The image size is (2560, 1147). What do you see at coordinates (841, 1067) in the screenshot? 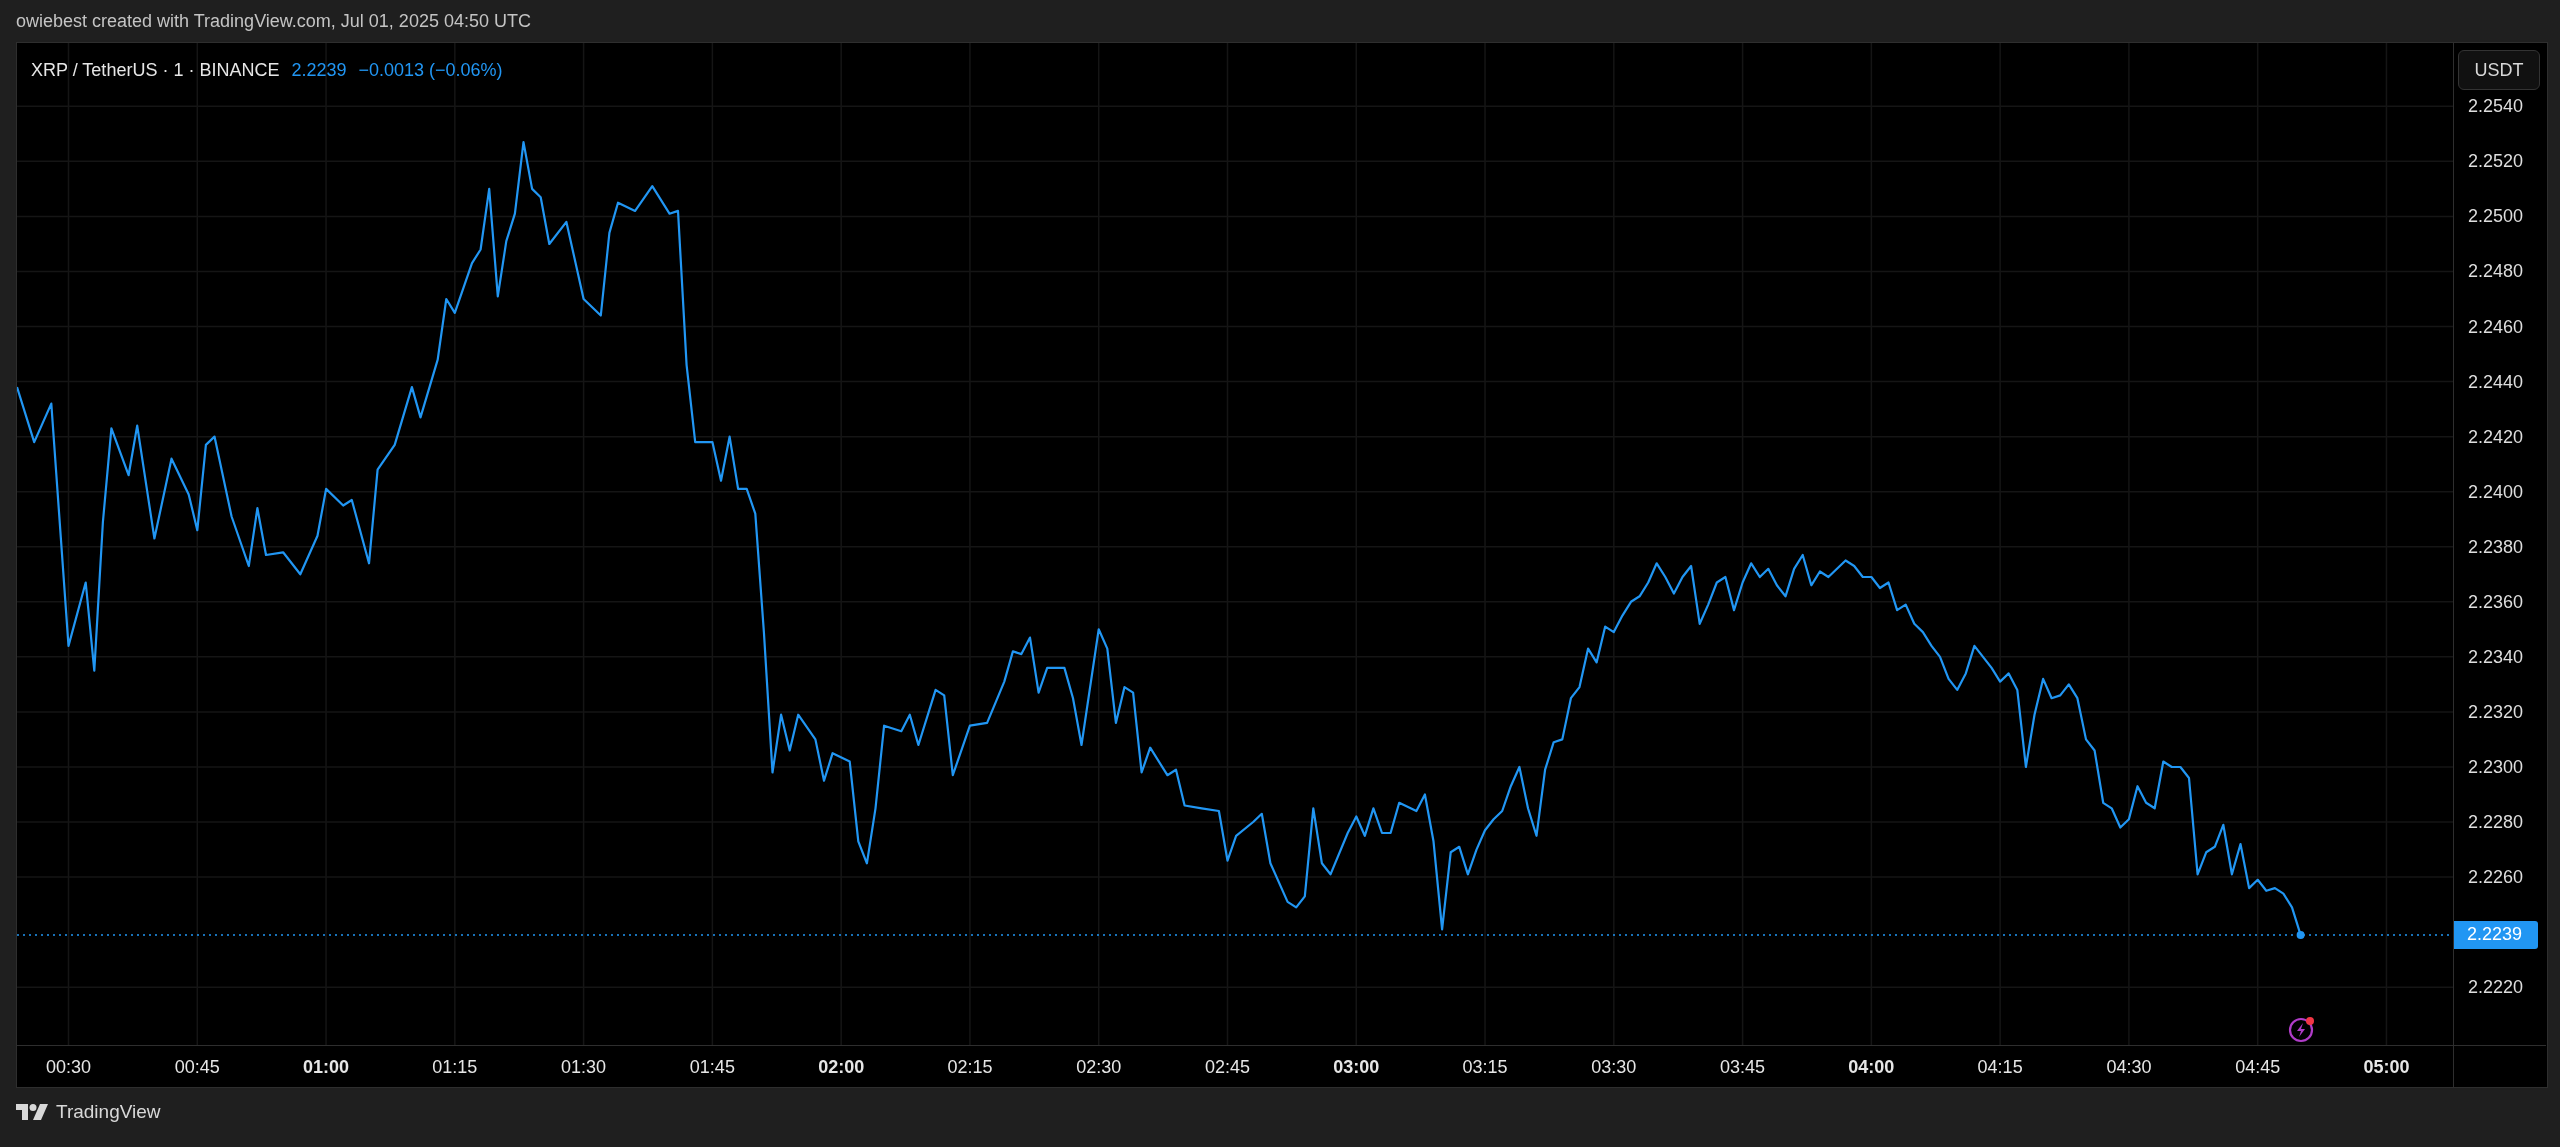
I see `axis-label: 02:00` at bounding box center [841, 1067].